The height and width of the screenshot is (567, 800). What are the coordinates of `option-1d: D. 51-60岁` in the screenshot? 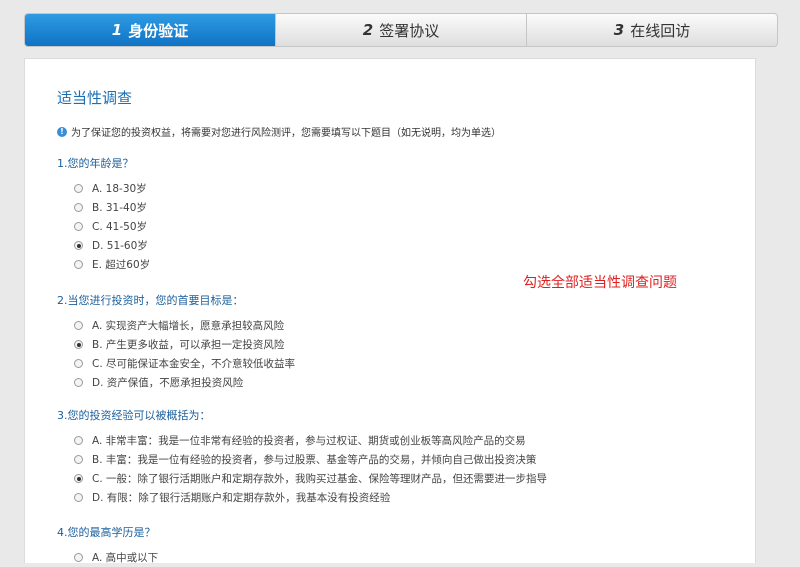 It's located at (103, 245).